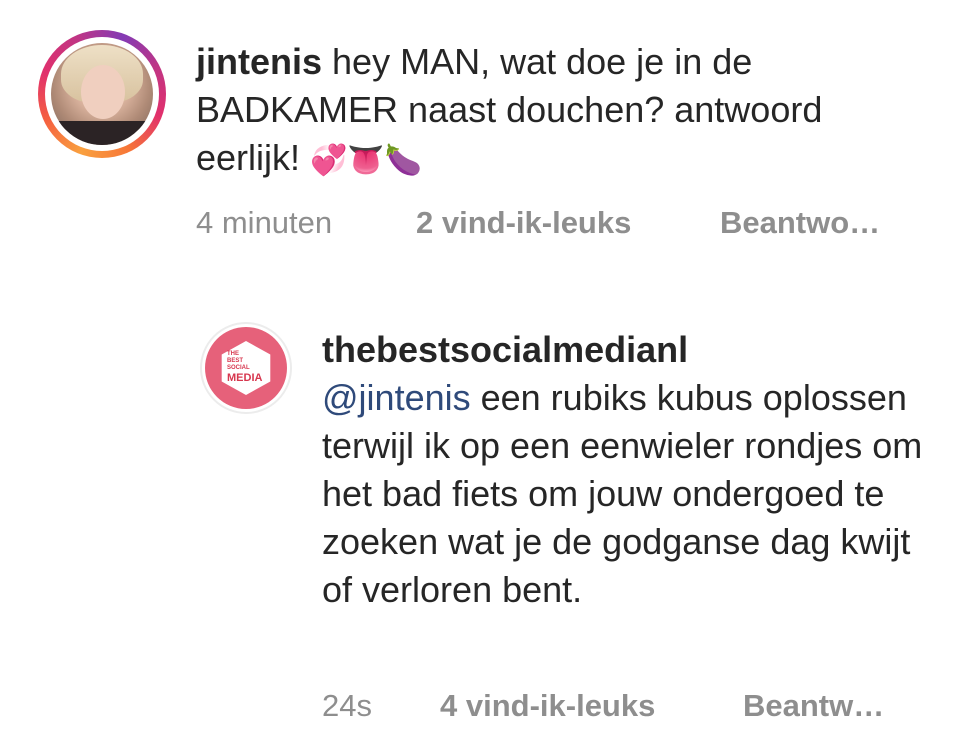 This screenshot has height=746, width=974. What do you see at coordinates (245, 378) in the screenshot?
I see `brand-logo-text-4: MEDIA` at bounding box center [245, 378].